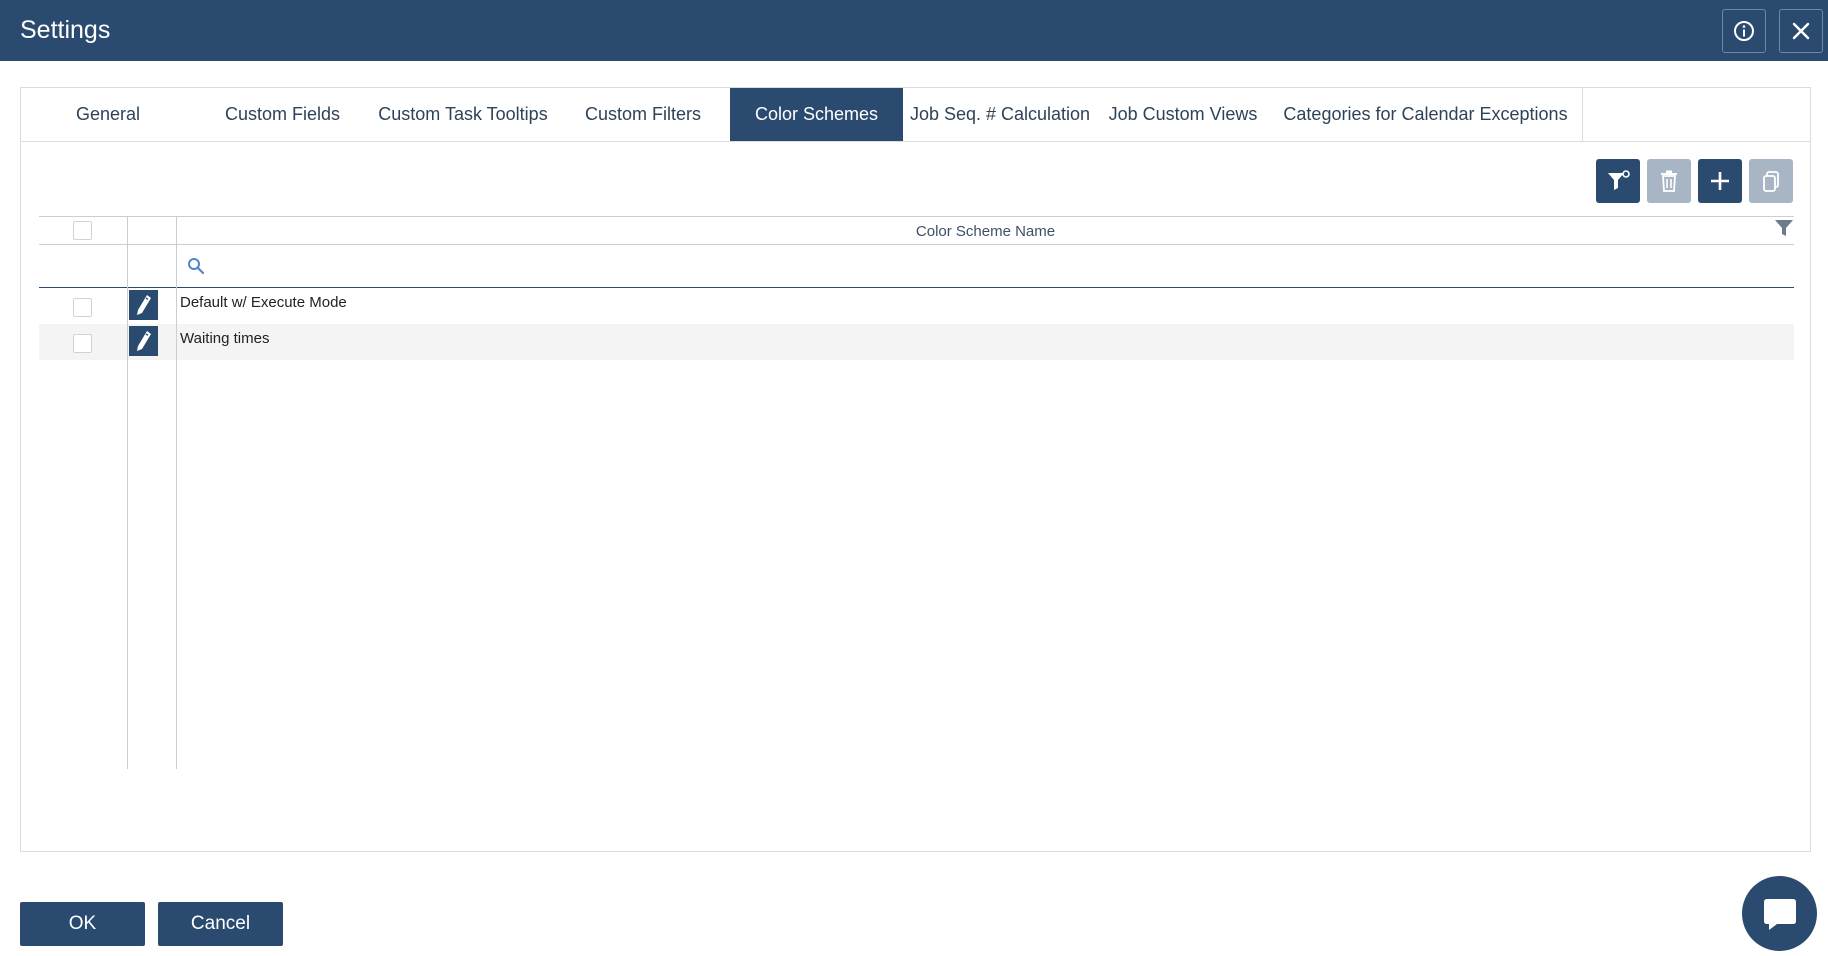  What do you see at coordinates (1000, 114) in the screenshot?
I see `tab-job-seq-calculation: Job Seq. # Calculation` at bounding box center [1000, 114].